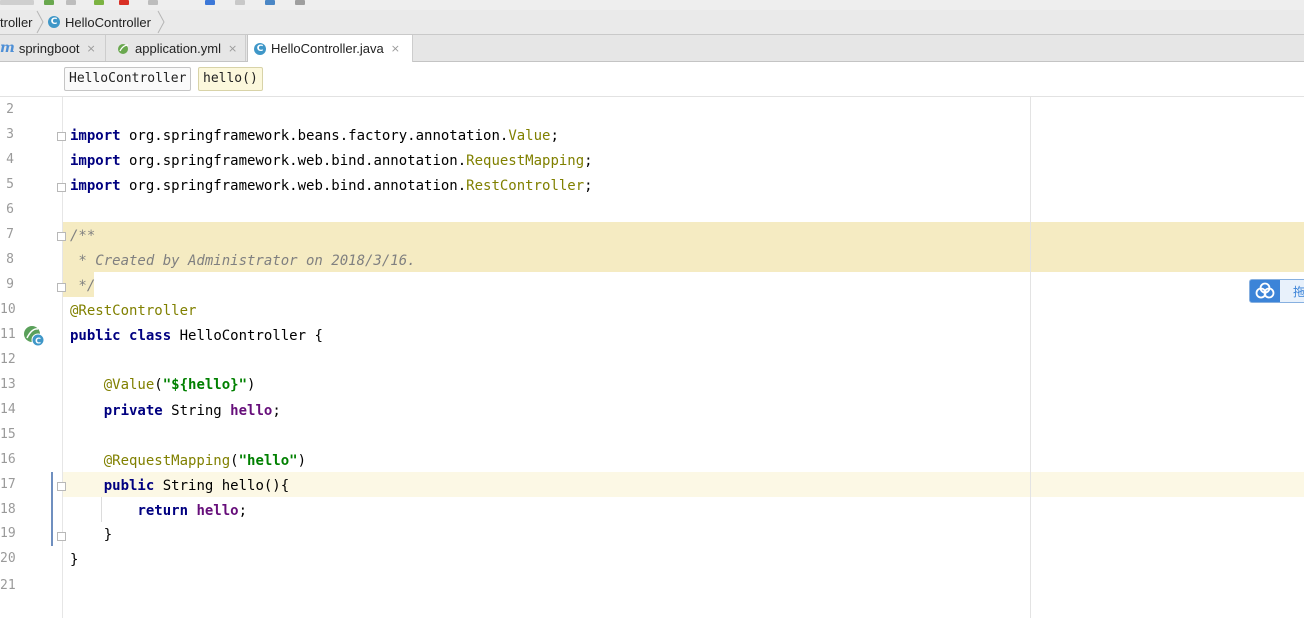 The height and width of the screenshot is (618, 1304). I want to click on import-class: RestController, so click(525, 186).